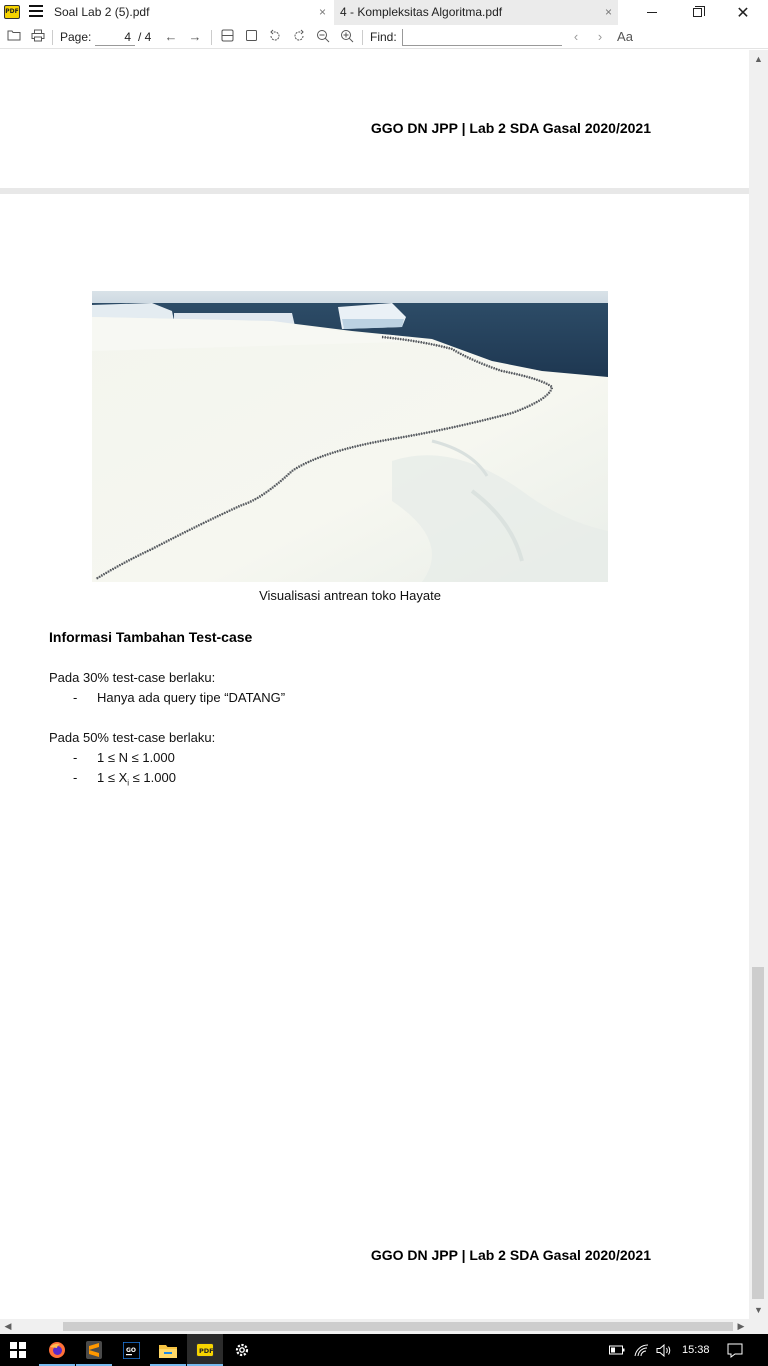  What do you see at coordinates (12, 12) in the screenshot?
I see `app-logo-icon: PDF` at bounding box center [12, 12].